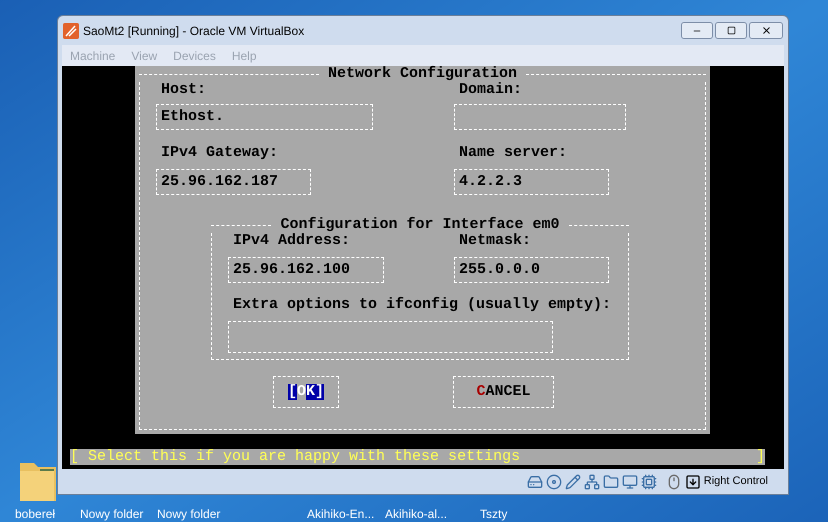  What do you see at coordinates (490, 90) in the screenshot?
I see `field-label: Domain:` at bounding box center [490, 90].